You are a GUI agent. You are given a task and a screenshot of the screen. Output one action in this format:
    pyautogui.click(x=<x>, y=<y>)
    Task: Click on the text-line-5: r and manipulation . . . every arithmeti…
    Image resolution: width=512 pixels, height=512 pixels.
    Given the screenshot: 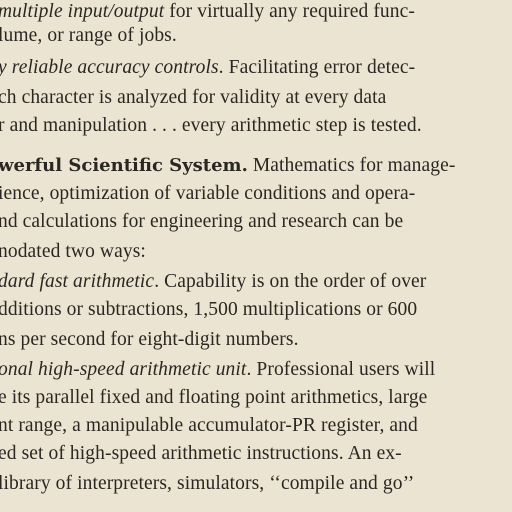 What is the action you would take?
    pyautogui.click(x=211, y=125)
    